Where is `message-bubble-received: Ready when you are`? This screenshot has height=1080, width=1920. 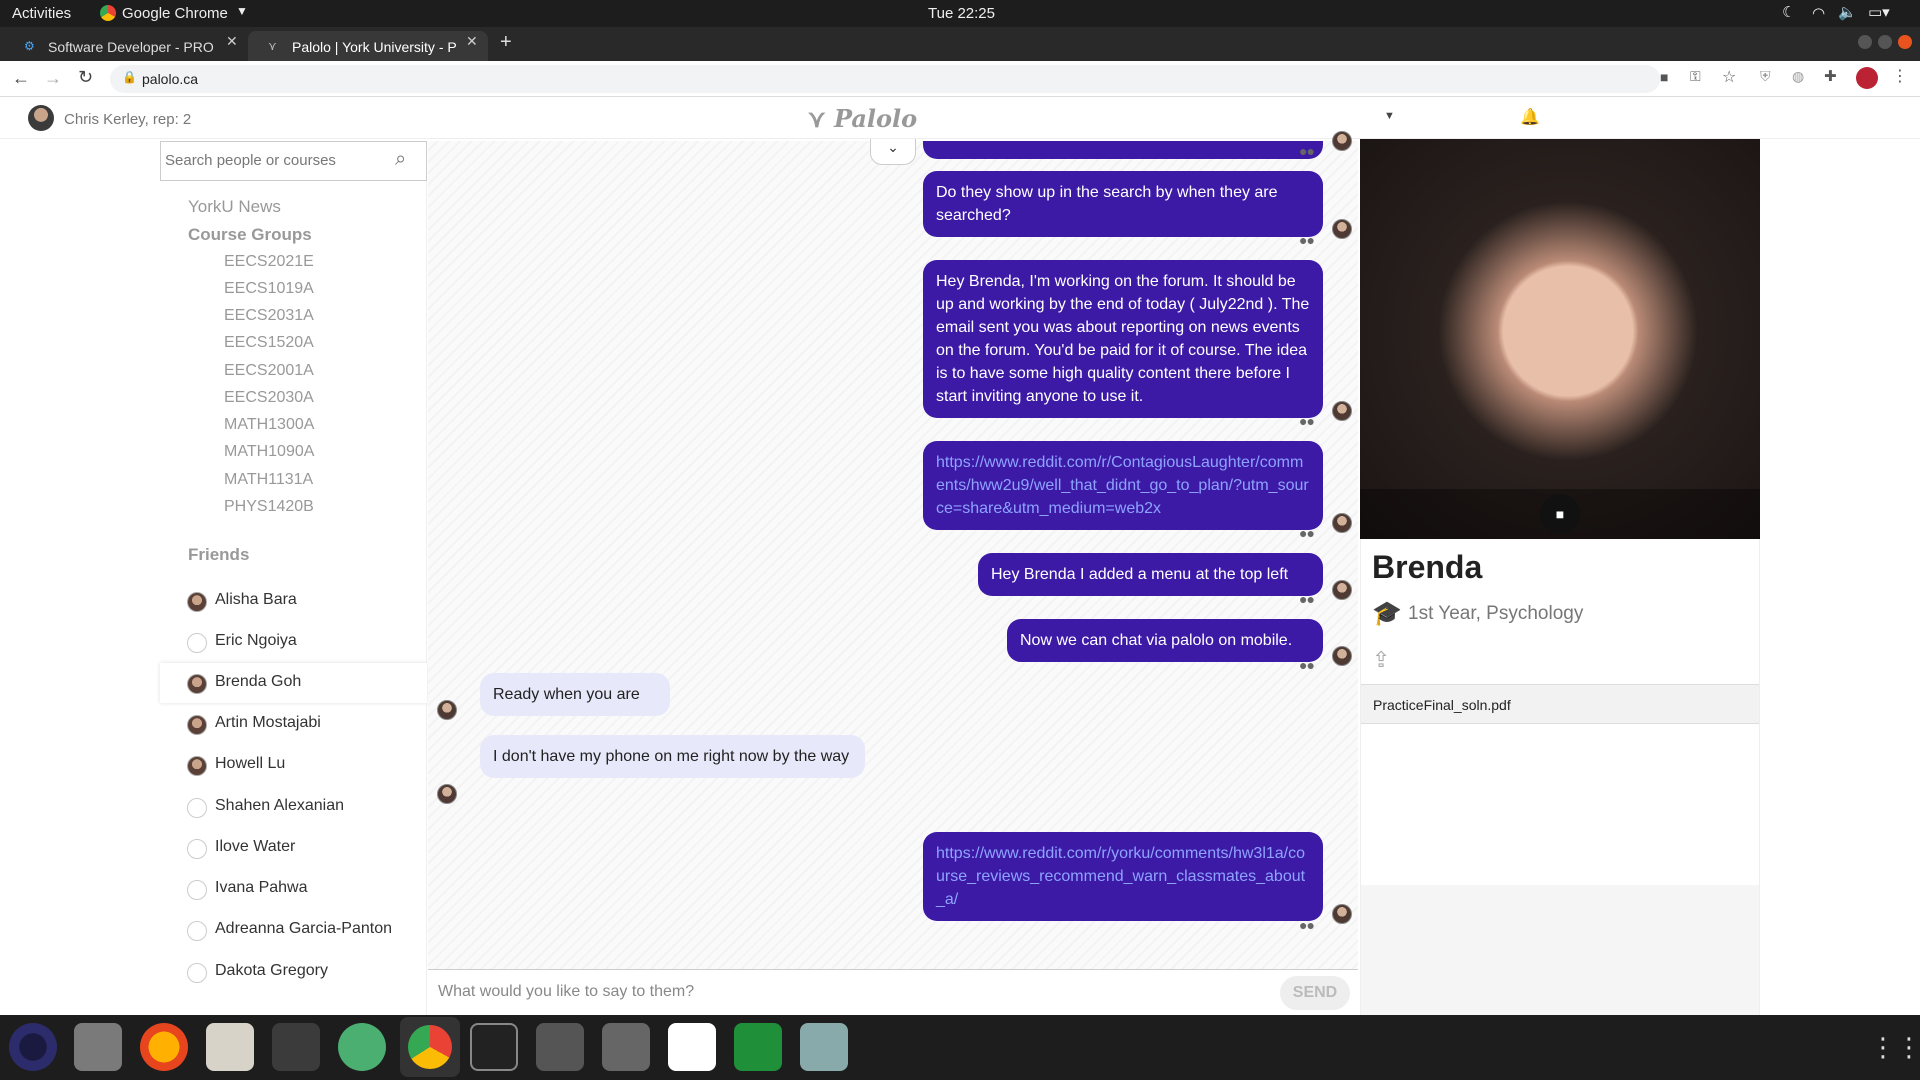
message-bubble-received: Ready when you are is located at coordinates (575, 694).